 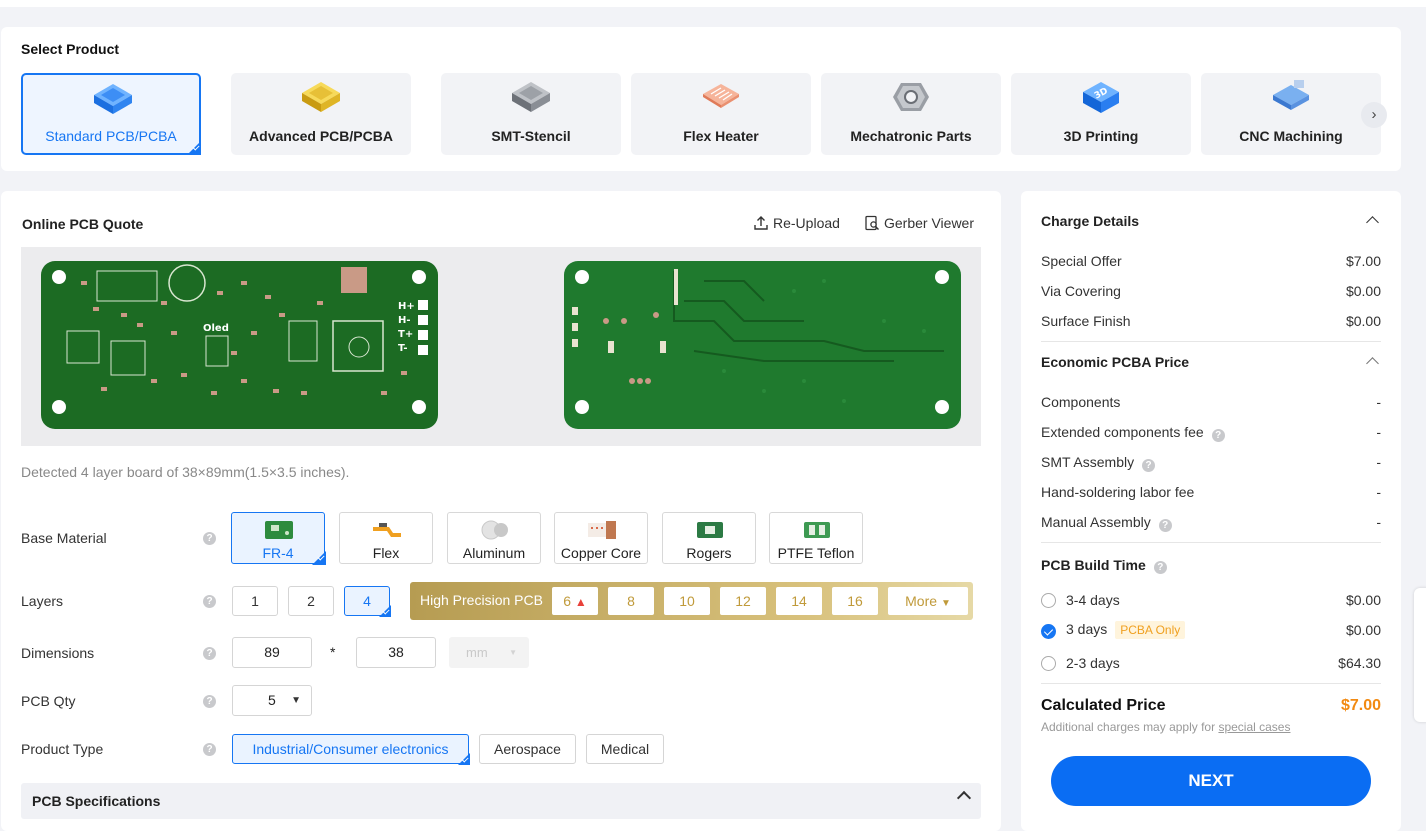 What do you see at coordinates (311, 601) in the screenshot?
I see `layers-2: 2` at bounding box center [311, 601].